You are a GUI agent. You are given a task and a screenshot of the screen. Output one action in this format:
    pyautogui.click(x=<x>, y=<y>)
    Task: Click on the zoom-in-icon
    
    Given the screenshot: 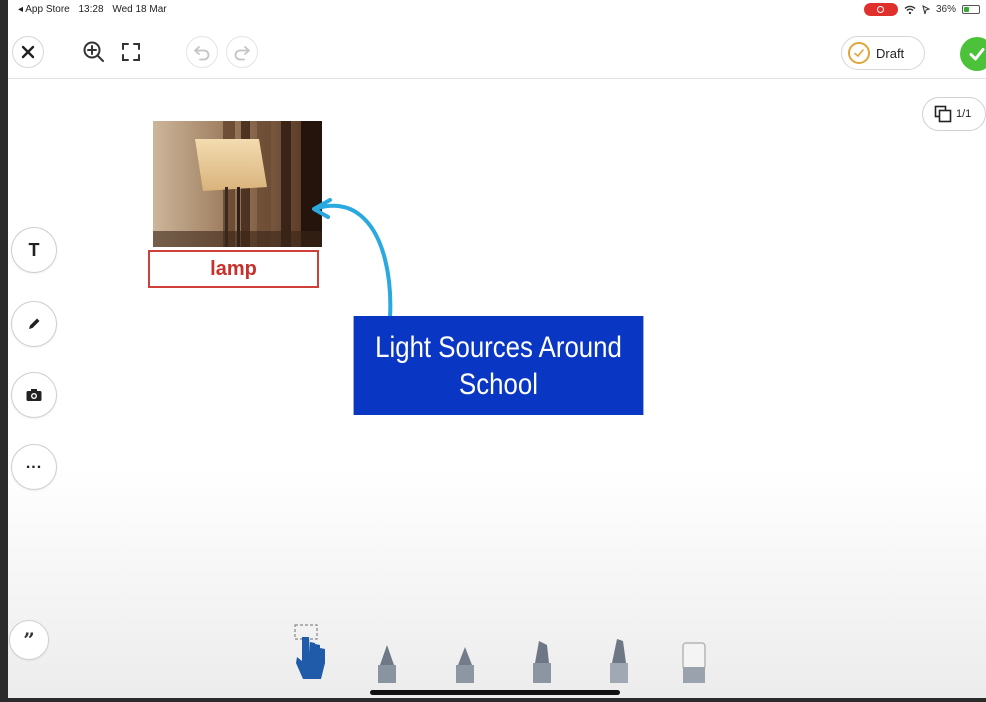 What is the action you would take?
    pyautogui.click(x=93, y=51)
    